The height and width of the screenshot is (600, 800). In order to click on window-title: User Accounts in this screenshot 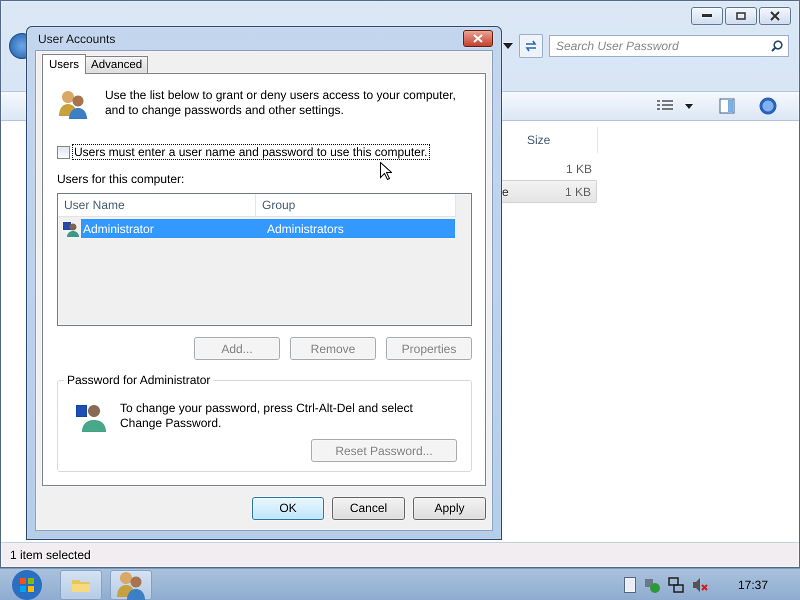, I will do `click(76, 39)`.